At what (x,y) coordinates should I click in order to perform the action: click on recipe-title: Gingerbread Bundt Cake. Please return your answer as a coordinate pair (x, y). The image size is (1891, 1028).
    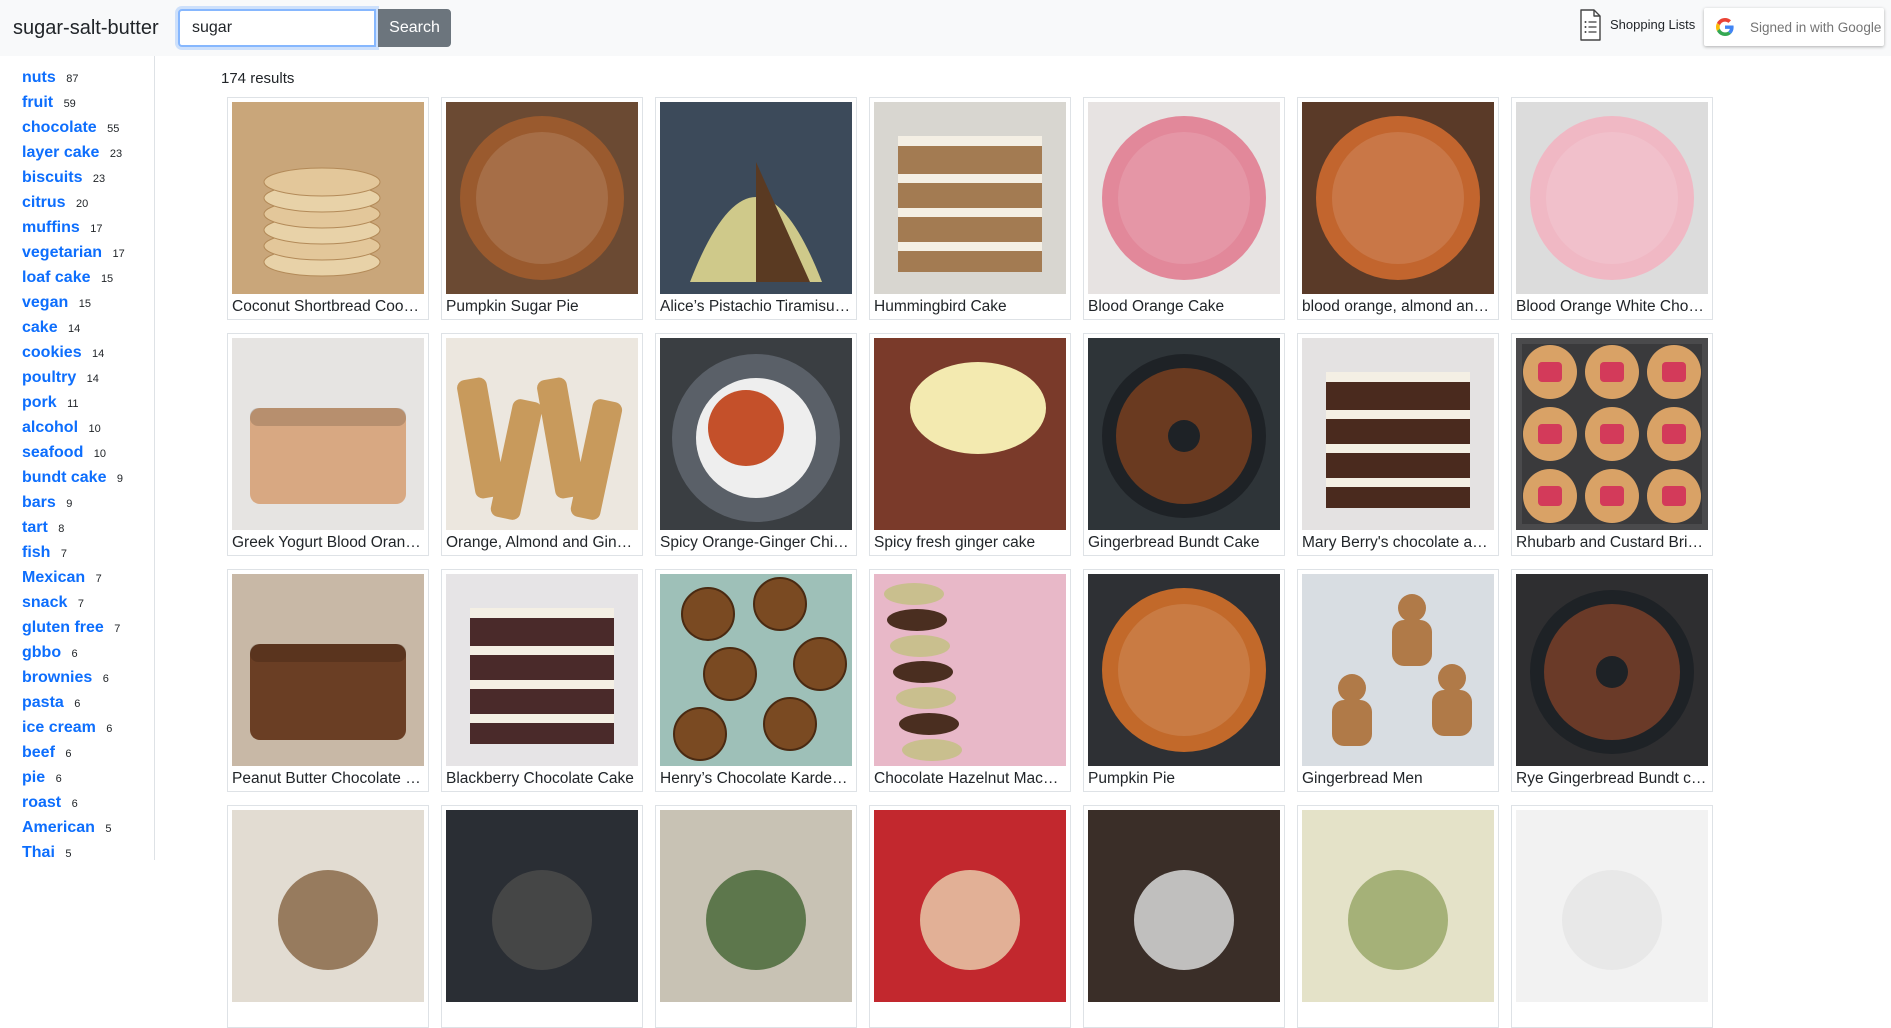
    Looking at the image, I should click on (1184, 543).